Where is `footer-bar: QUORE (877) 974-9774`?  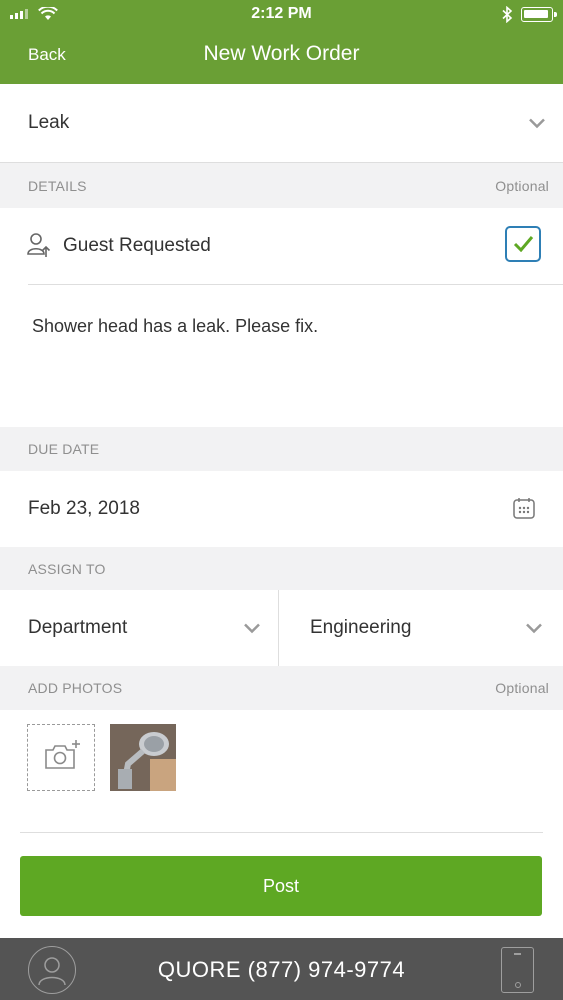
footer-bar: QUORE (877) 974-9774 is located at coordinates (281, 969).